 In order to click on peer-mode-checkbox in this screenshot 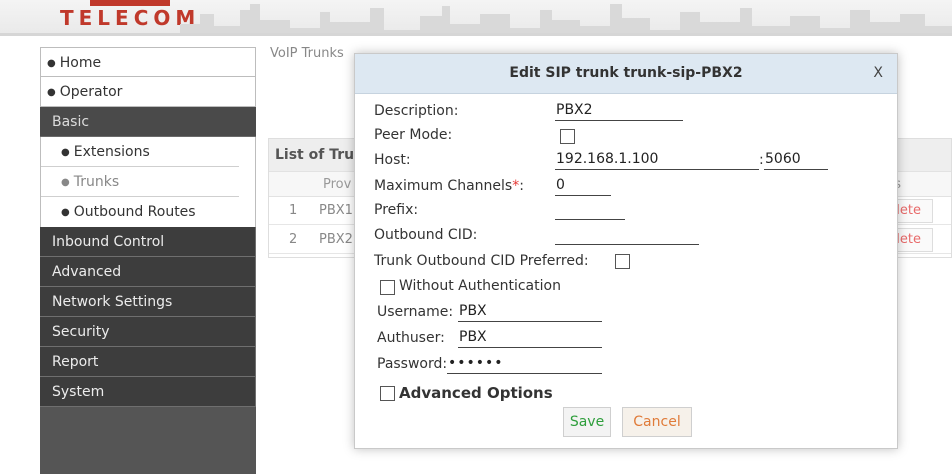, I will do `click(567, 136)`.